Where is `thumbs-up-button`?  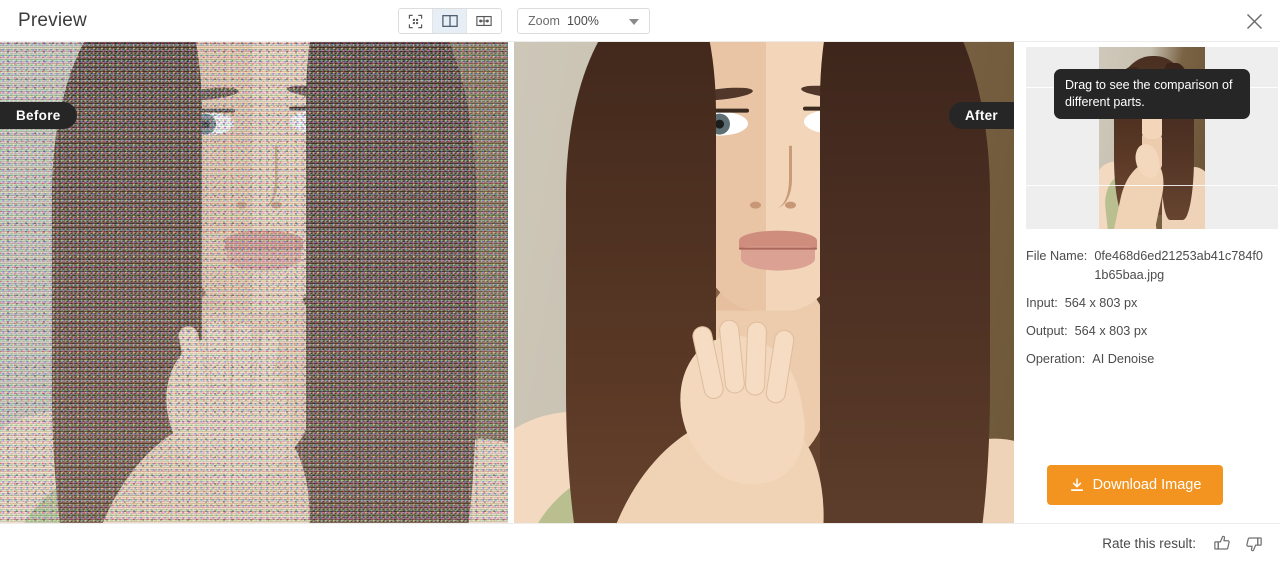 thumbs-up-button is located at coordinates (1222, 543).